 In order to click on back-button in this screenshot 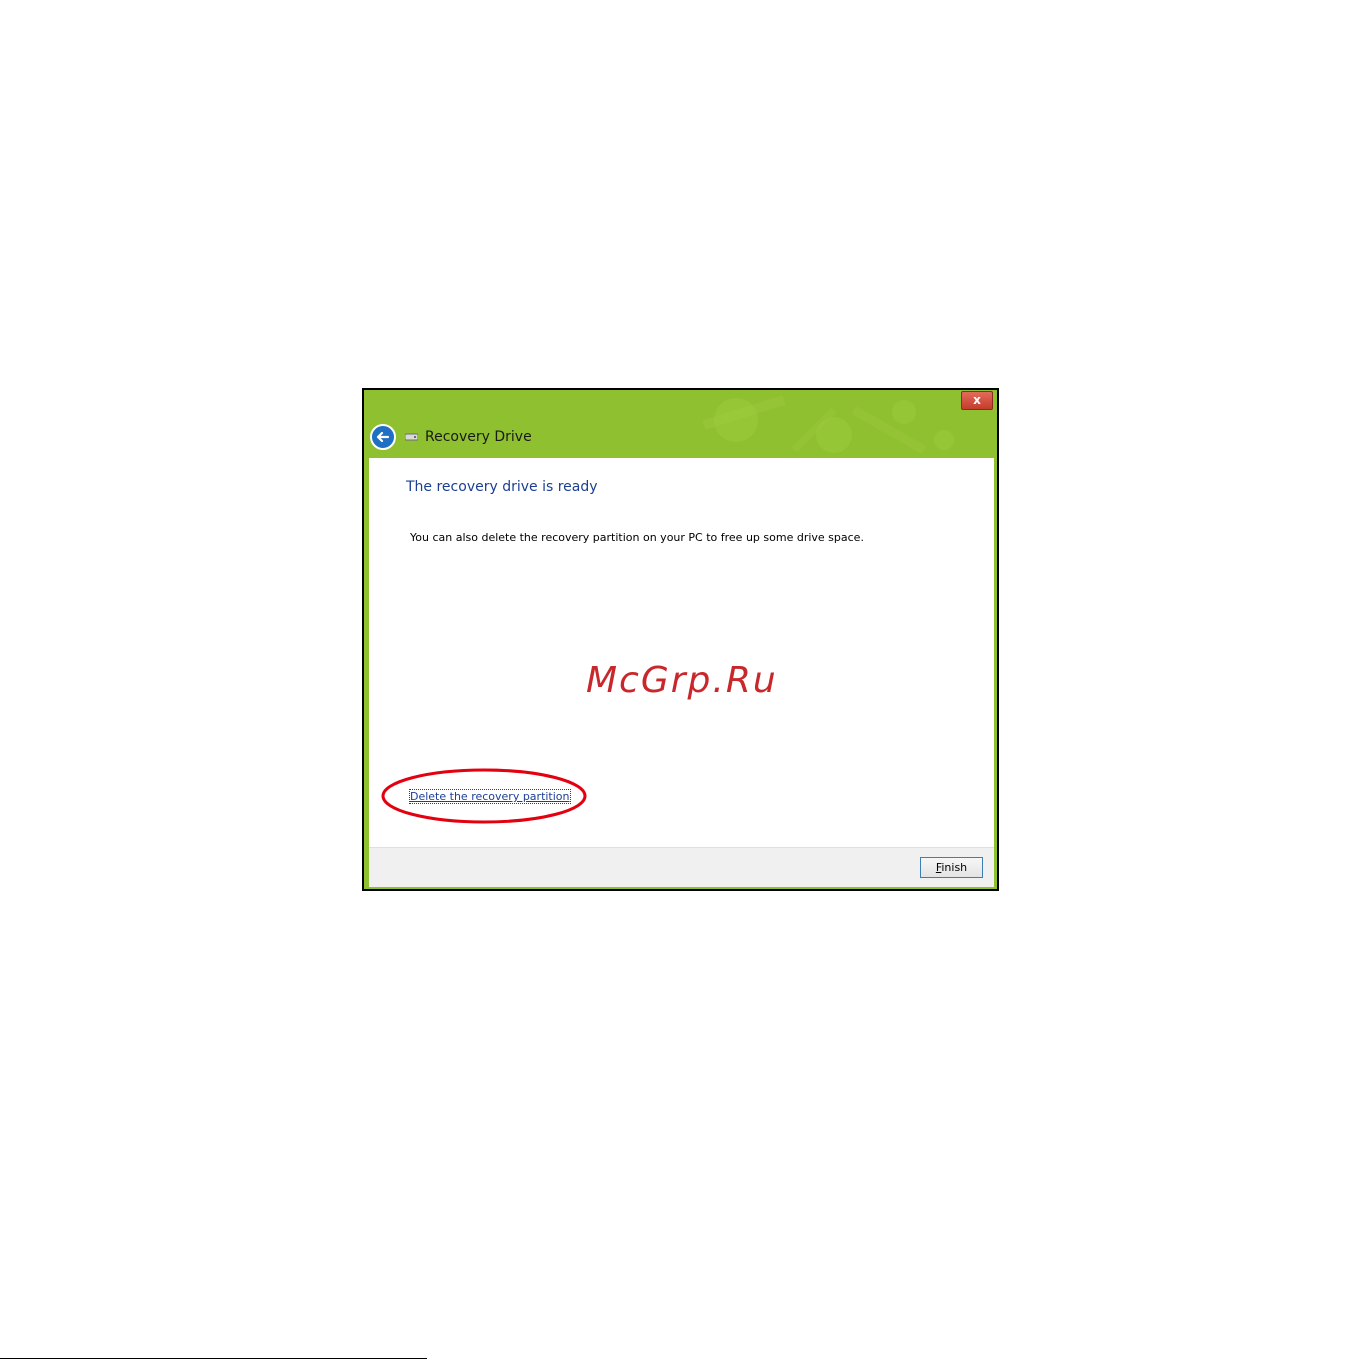, I will do `click(383, 437)`.